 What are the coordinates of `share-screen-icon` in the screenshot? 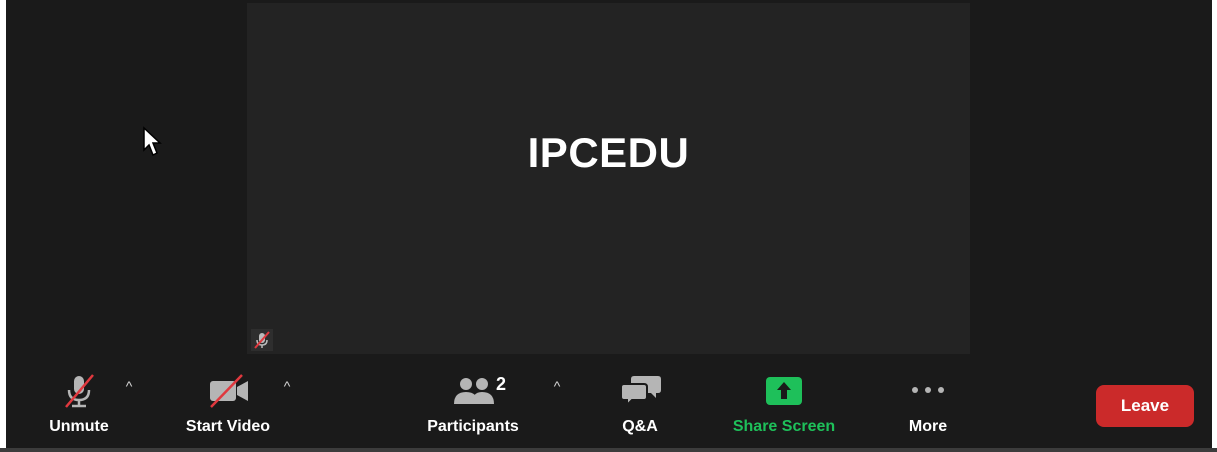 It's located at (784, 393).